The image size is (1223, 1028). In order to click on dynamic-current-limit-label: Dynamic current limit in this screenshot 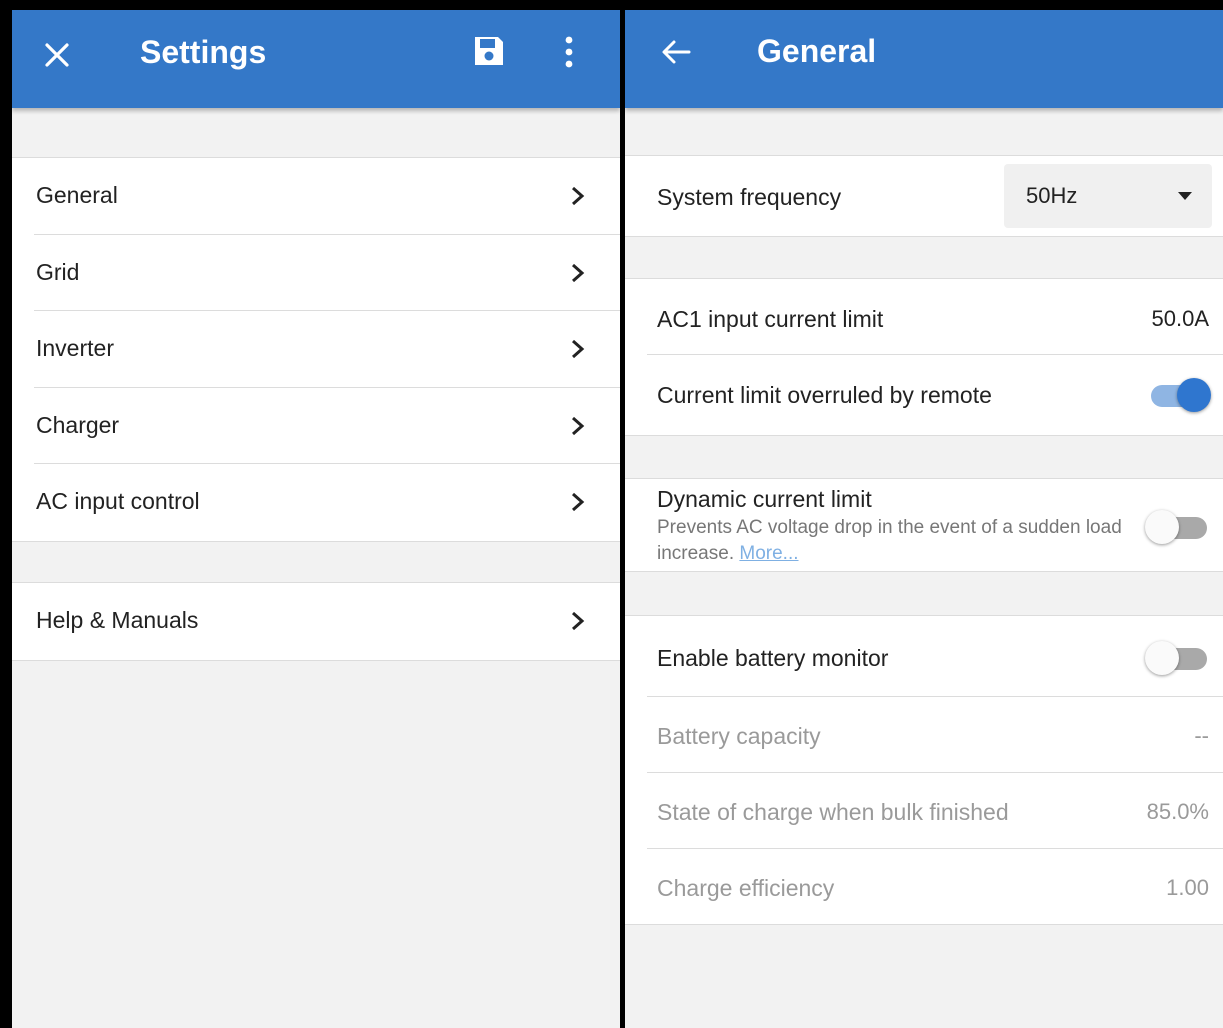, I will do `click(764, 499)`.